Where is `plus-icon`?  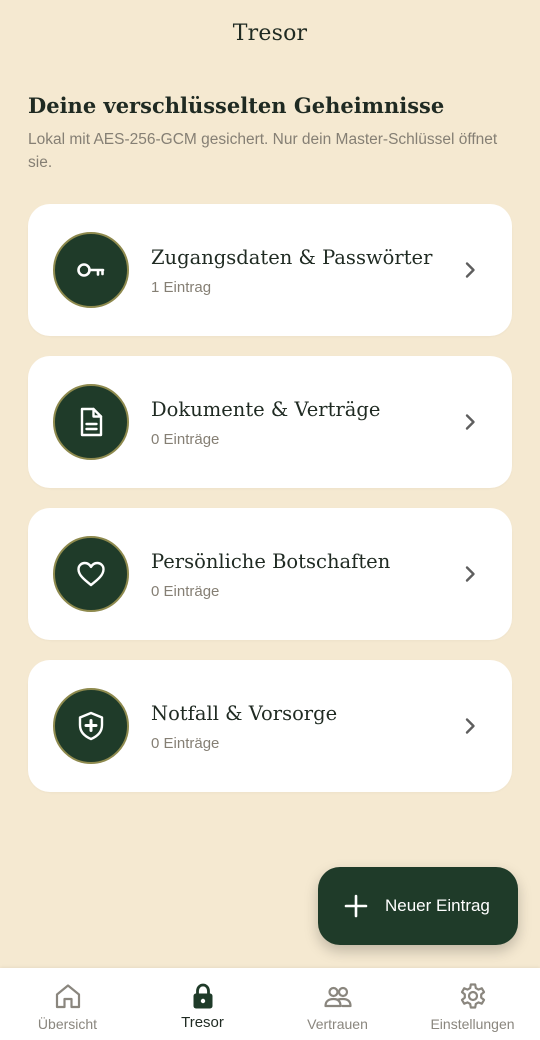 plus-icon is located at coordinates (356, 906).